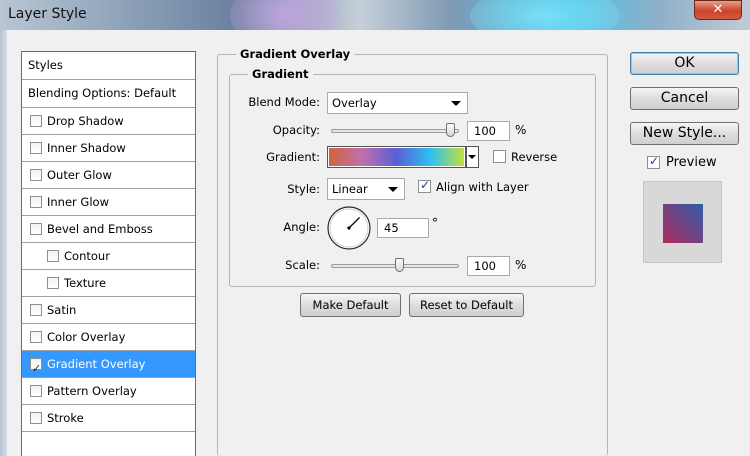 This screenshot has width=750, height=456. Describe the element at coordinates (36, 391) in the screenshot. I see `pattern-overlay-checkbox` at that location.